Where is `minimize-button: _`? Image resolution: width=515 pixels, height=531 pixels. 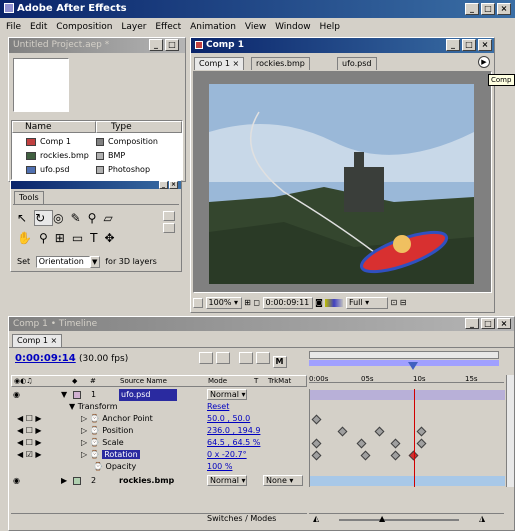 minimize-button: _ is located at coordinates (472, 9).